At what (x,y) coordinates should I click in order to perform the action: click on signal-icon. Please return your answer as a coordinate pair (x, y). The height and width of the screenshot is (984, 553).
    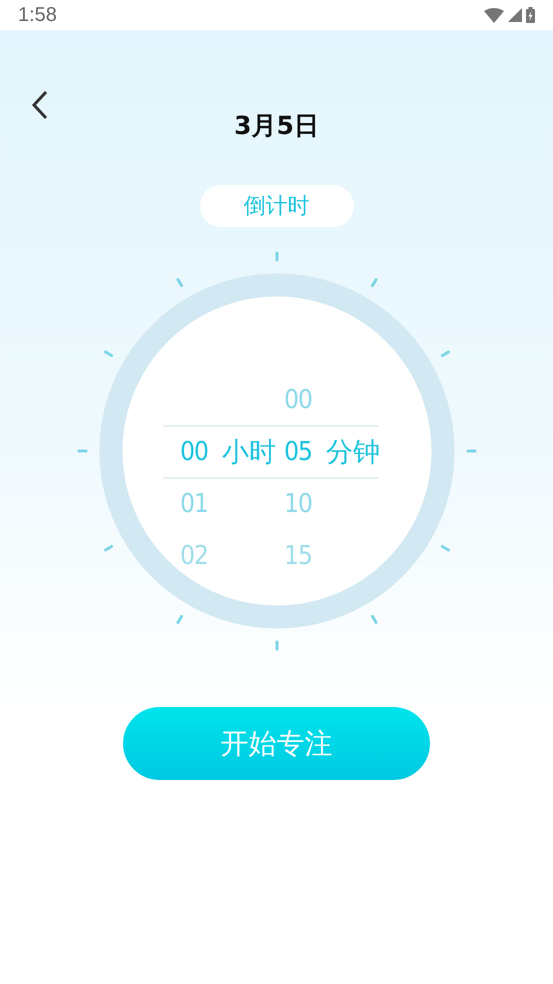
    Looking at the image, I should click on (515, 15).